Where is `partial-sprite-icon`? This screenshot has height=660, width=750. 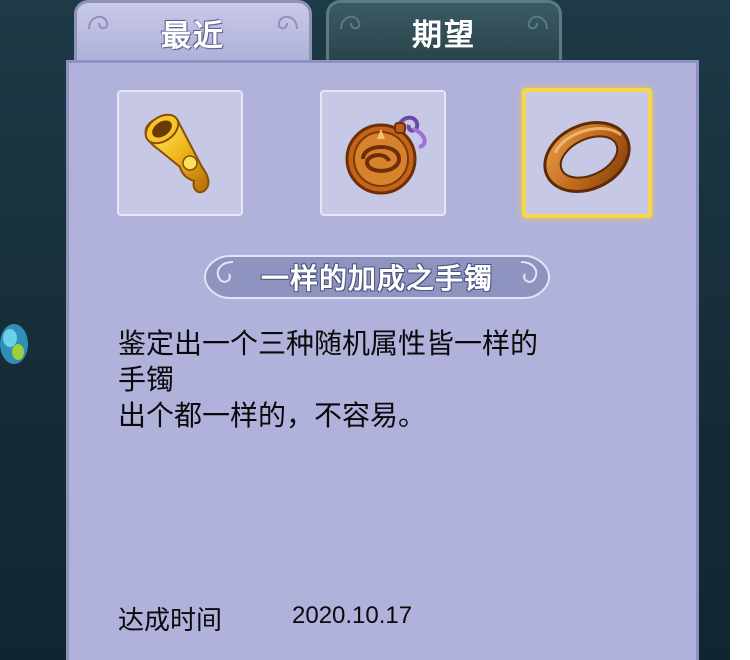 partial-sprite-icon is located at coordinates (14, 344).